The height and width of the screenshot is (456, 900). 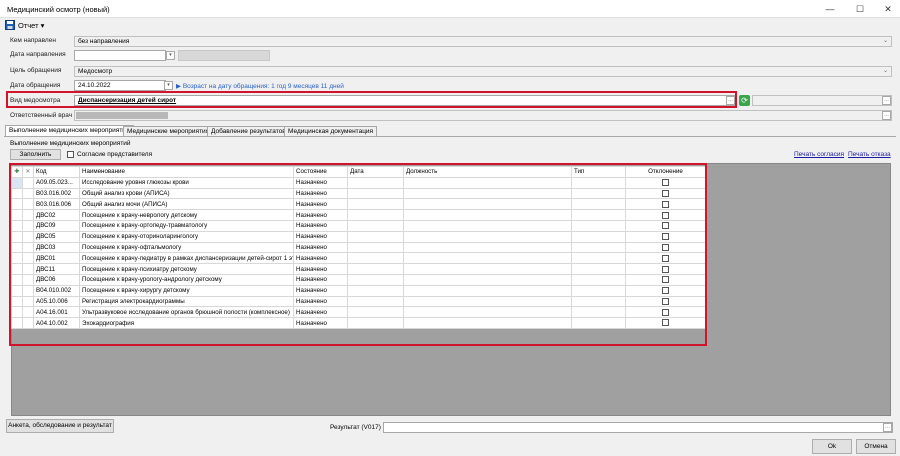 What do you see at coordinates (744, 100) in the screenshot?
I see `refresh-icon: ⟳` at bounding box center [744, 100].